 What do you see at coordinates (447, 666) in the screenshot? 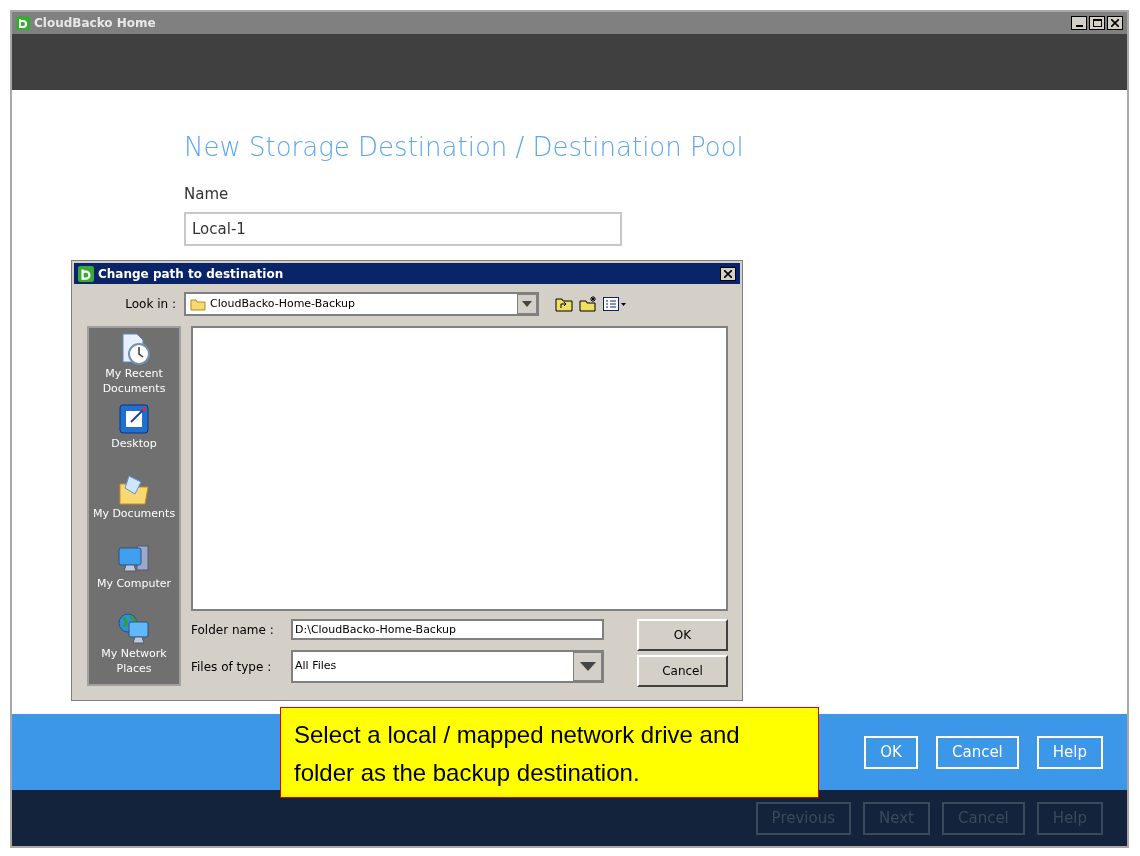
I see `file-type-dropdown: All Files` at bounding box center [447, 666].